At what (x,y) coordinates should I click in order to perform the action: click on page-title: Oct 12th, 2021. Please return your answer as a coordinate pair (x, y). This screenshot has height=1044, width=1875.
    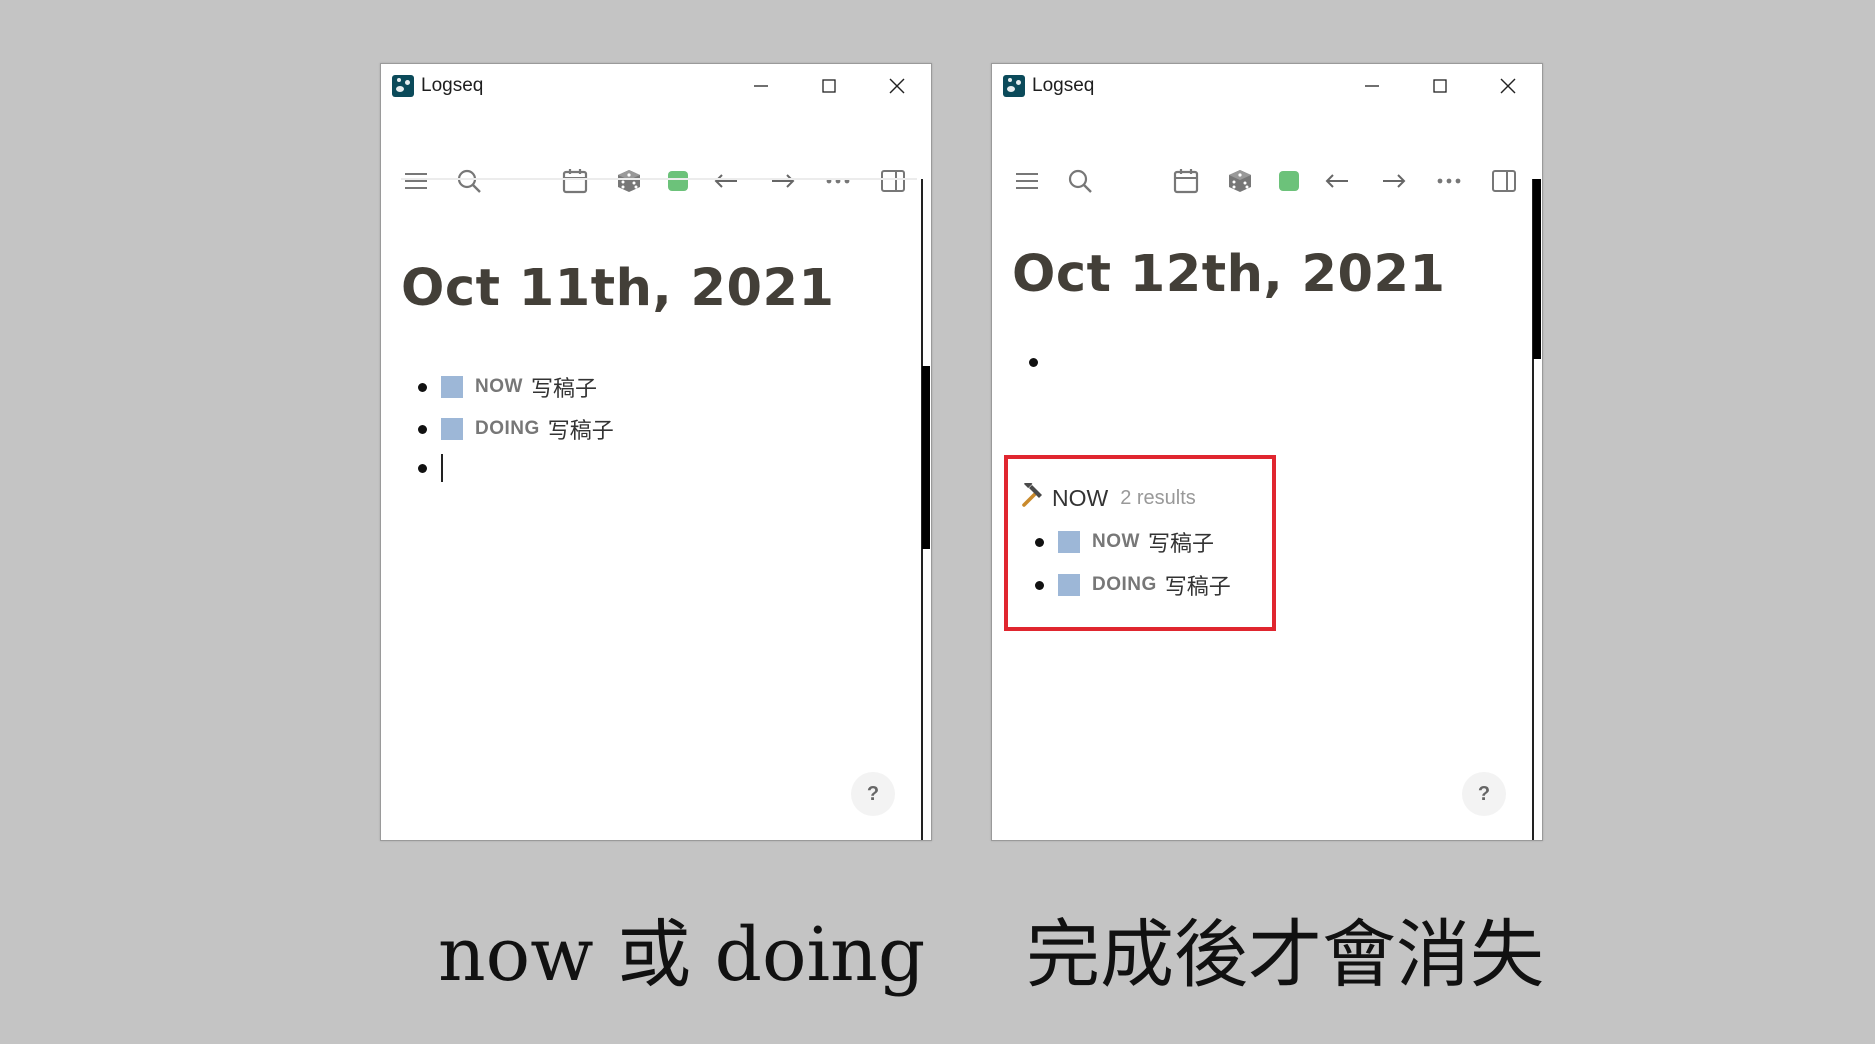
    Looking at the image, I should click on (1228, 274).